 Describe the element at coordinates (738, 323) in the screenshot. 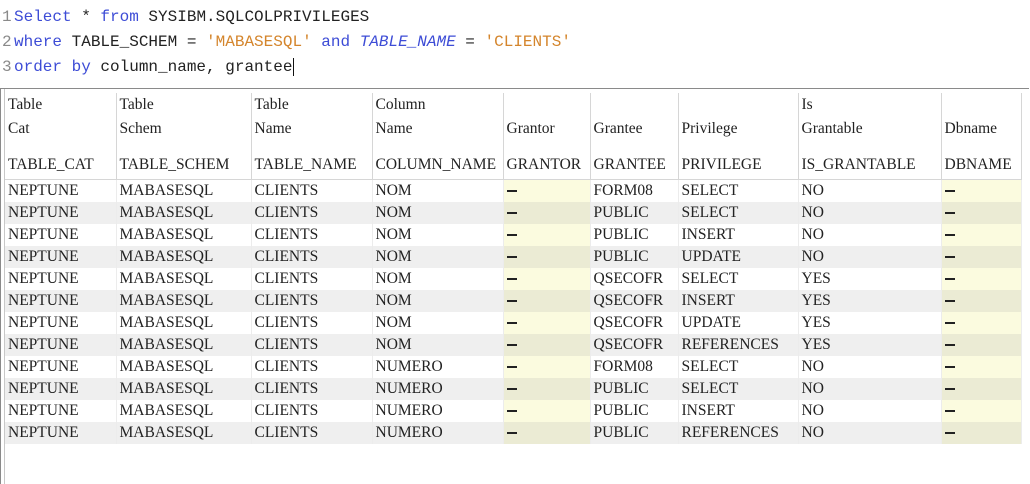

I see `table-cell: UPDATE` at that location.